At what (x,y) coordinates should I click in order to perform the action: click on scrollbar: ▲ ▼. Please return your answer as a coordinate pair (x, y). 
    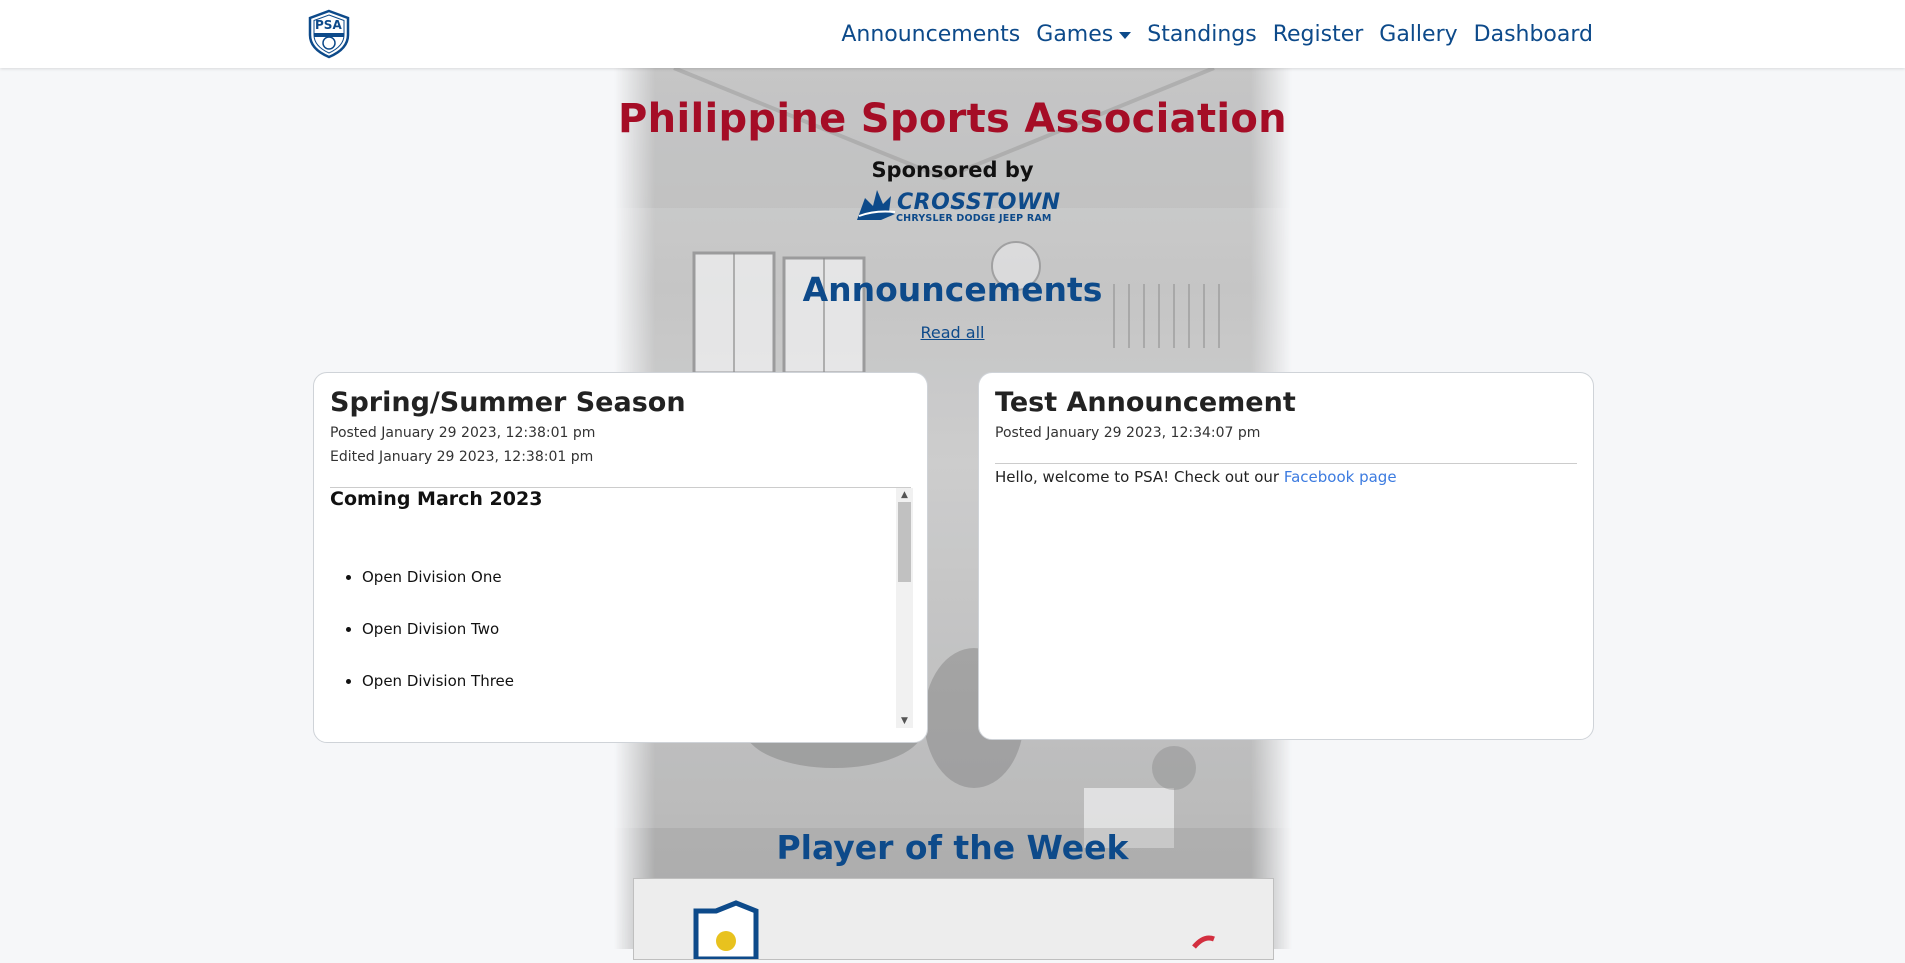
    Looking at the image, I should click on (904, 608).